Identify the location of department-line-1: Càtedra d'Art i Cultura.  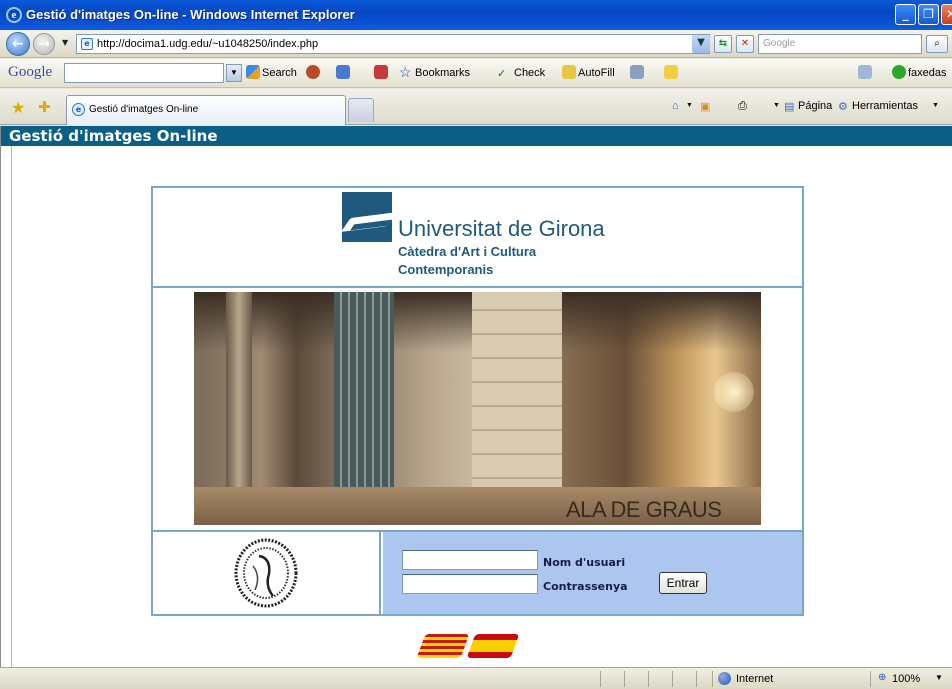
(467, 251).